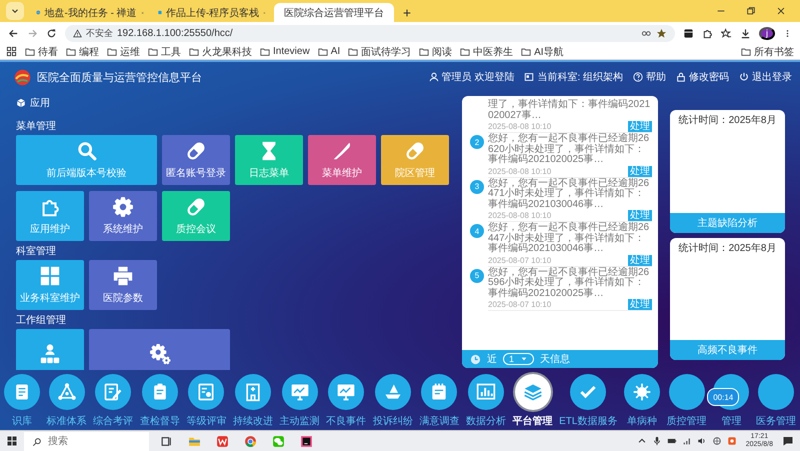 This screenshot has height=451, width=800. What do you see at coordinates (765, 77) in the screenshot?
I see `header-link: 退出登录` at bounding box center [765, 77].